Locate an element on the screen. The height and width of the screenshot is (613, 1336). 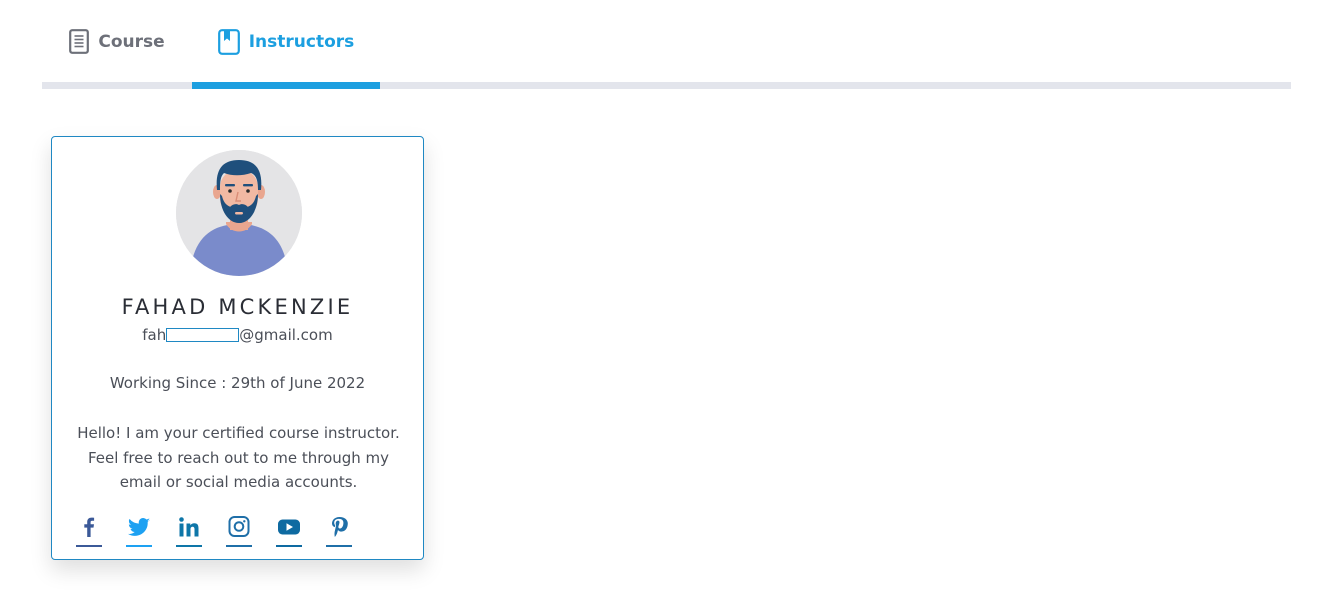
youtube-icon is located at coordinates (289, 531).